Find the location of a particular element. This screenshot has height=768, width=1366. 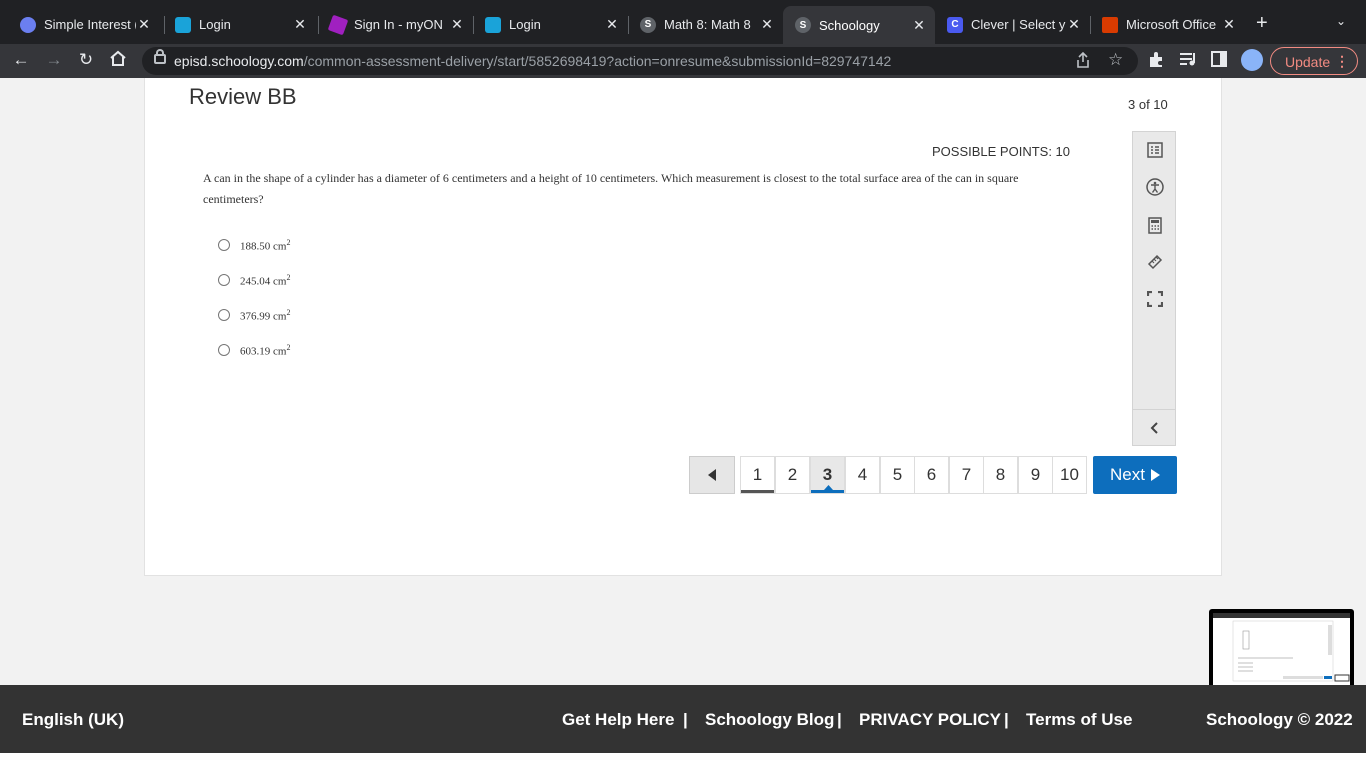

browser-tab: Simple Interest ( ✕ is located at coordinates (84, 24).